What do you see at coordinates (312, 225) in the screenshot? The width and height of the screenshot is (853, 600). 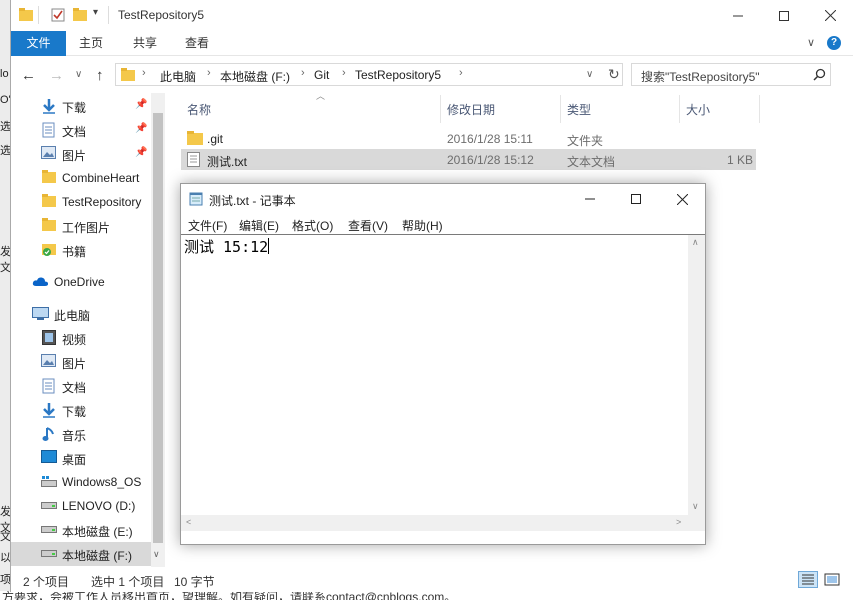 I see `menu-format: 格式(O)` at bounding box center [312, 225].